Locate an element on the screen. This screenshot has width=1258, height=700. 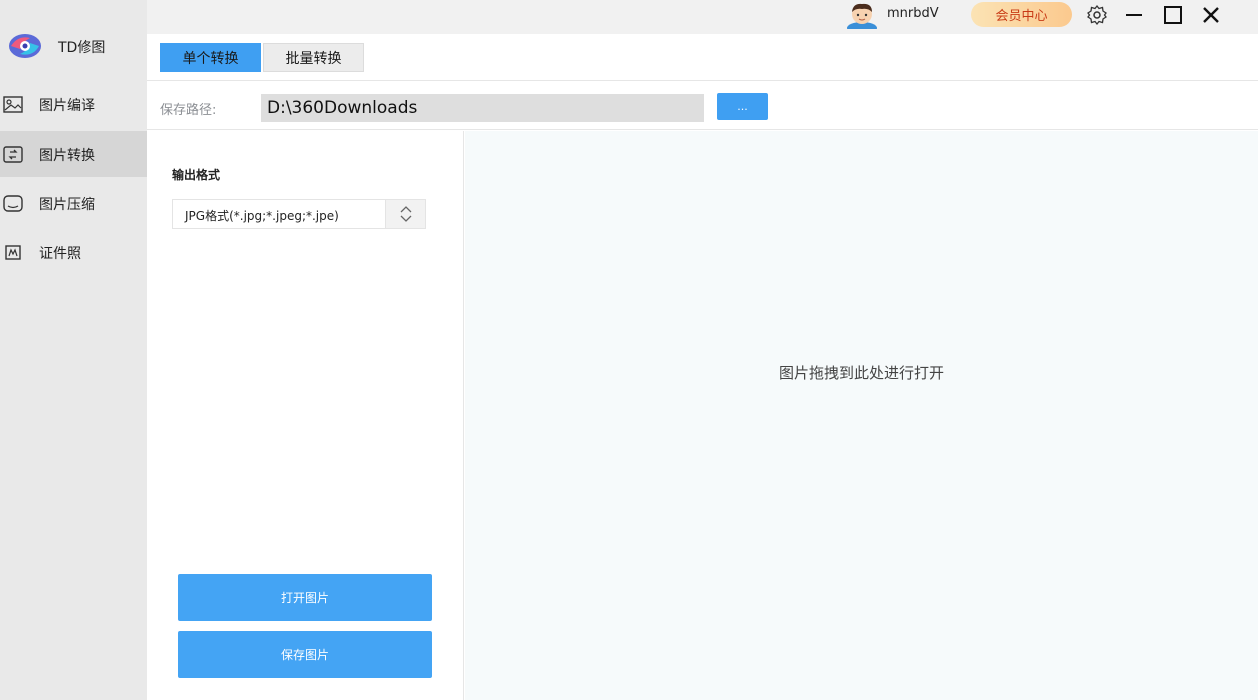
save-path-input is located at coordinates (482, 108).